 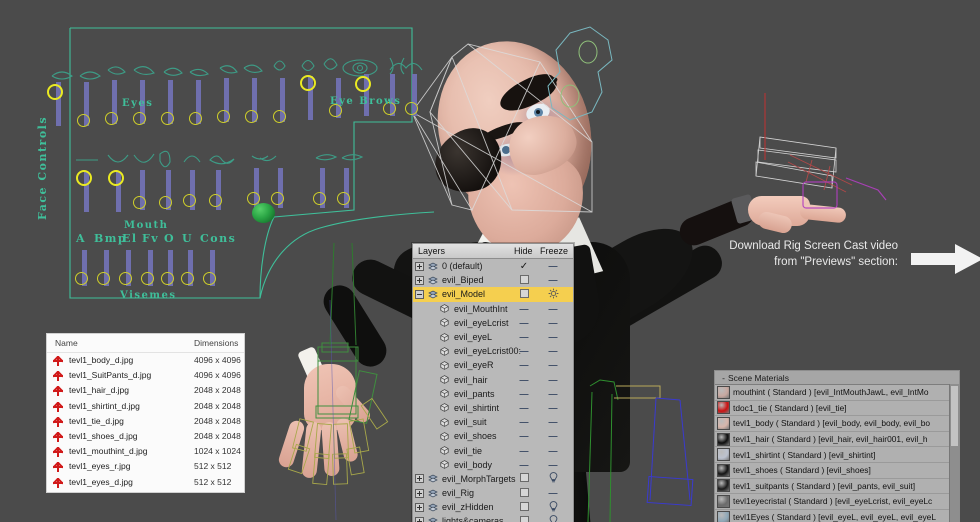 What do you see at coordinates (493, 266) in the screenshot?
I see `layer-row-0-default-: 0 (default) ✓ —` at bounding box center [493, 266].